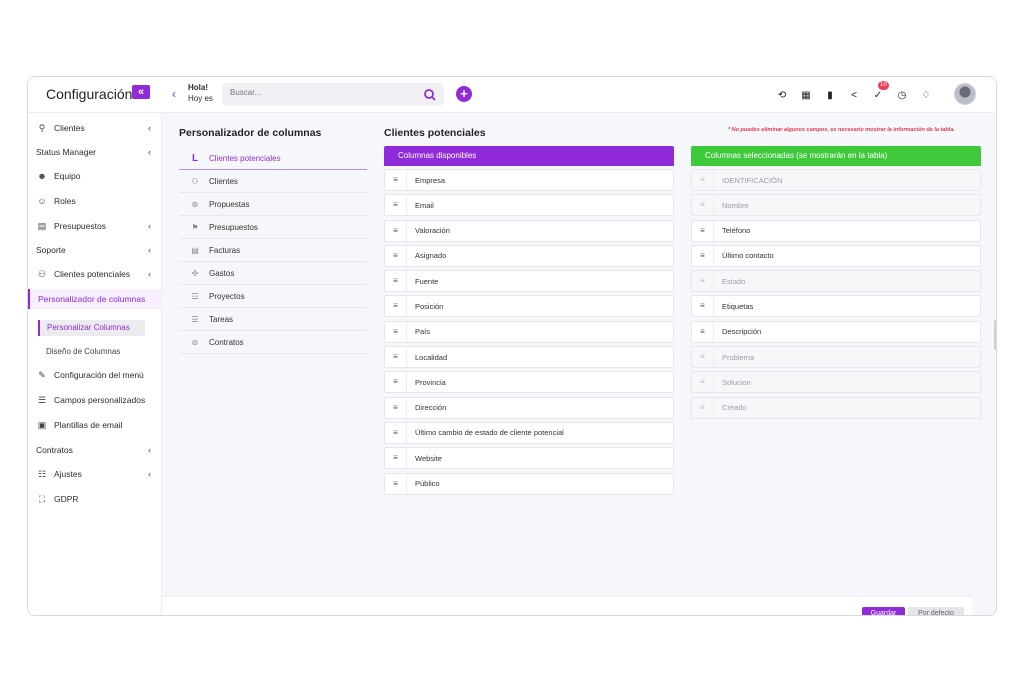 Image resolution: width=1024 pixels, height=692 pixels. I want to click on sidebar-item-clientes-potenciales: ⚇ Clientes potenciales ‹, so click(95, 274).